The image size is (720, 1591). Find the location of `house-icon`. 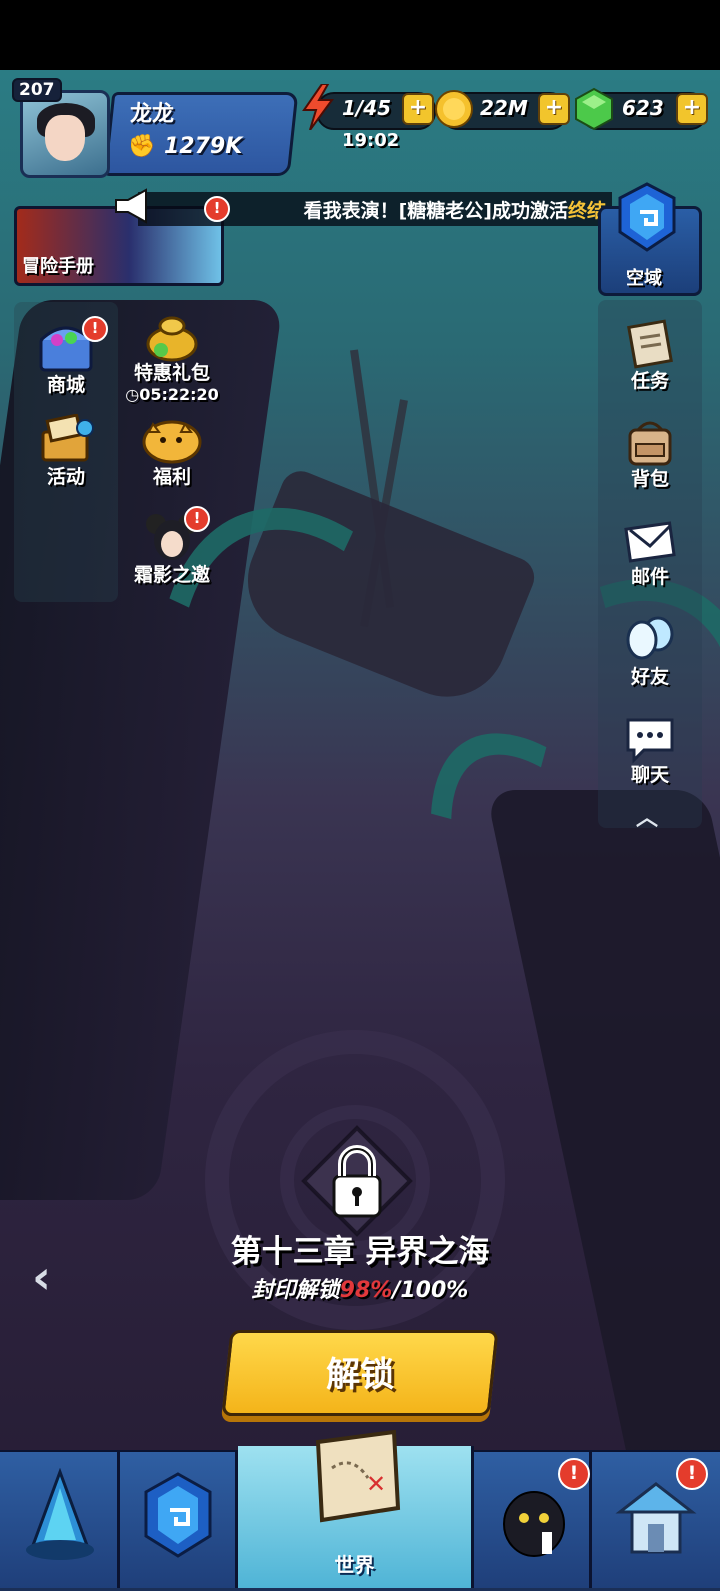

house-icon is located at coordinates (656, 1518).